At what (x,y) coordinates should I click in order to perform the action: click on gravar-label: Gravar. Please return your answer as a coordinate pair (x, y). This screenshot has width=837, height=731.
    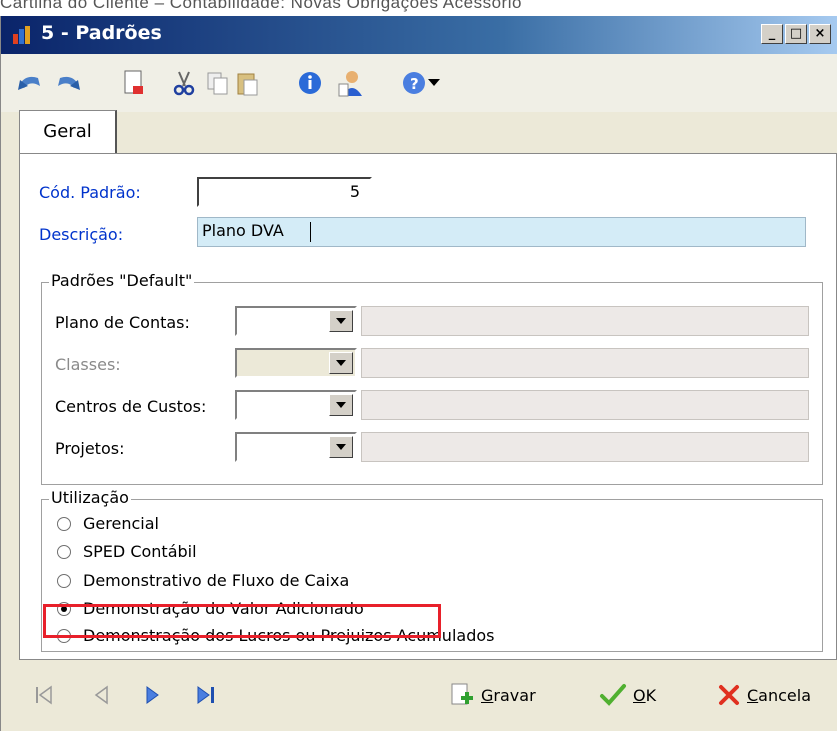
    Looking at the image, I should click on (508, 695).